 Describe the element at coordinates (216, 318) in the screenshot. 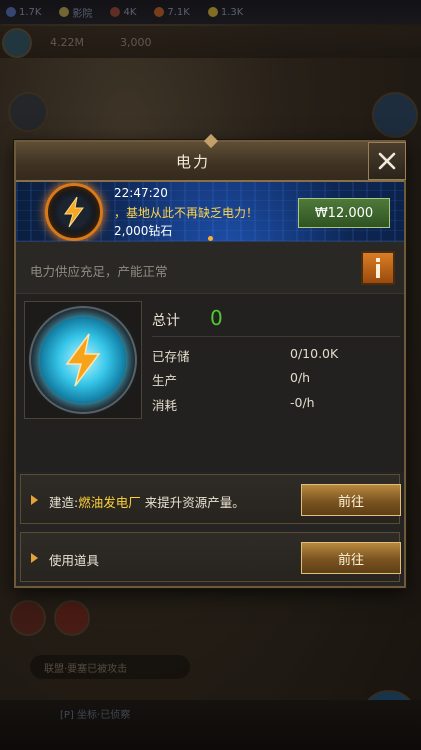

I see `total-value: 0` at that location.